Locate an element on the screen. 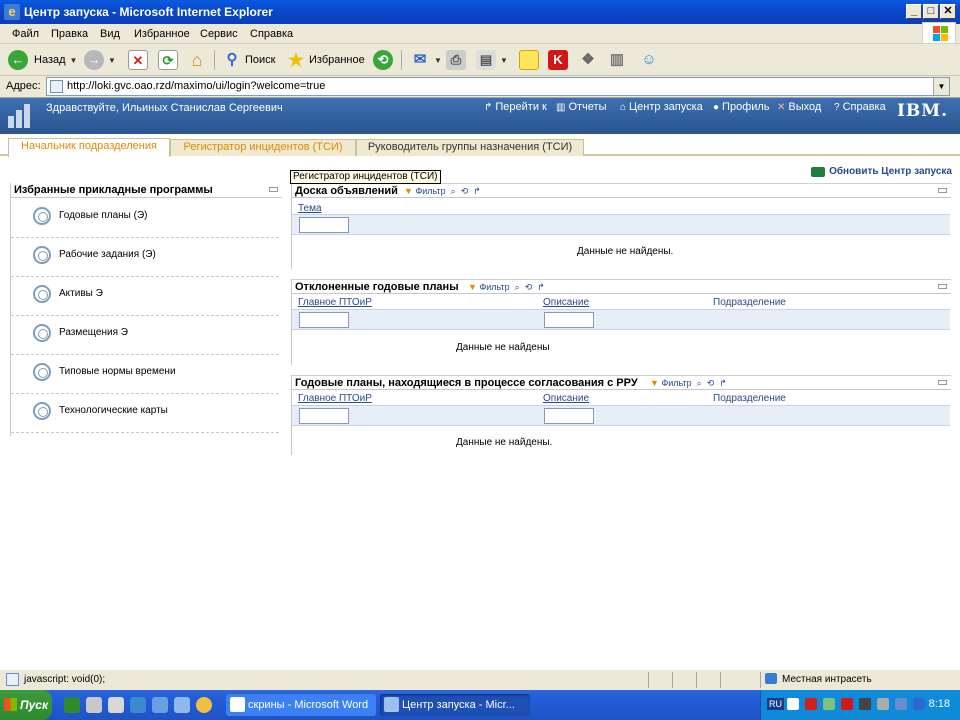 Image resolution: width=960 pixels, height=720 pixels. menu-favorites: Избранное is located at coordinates (162, 34).